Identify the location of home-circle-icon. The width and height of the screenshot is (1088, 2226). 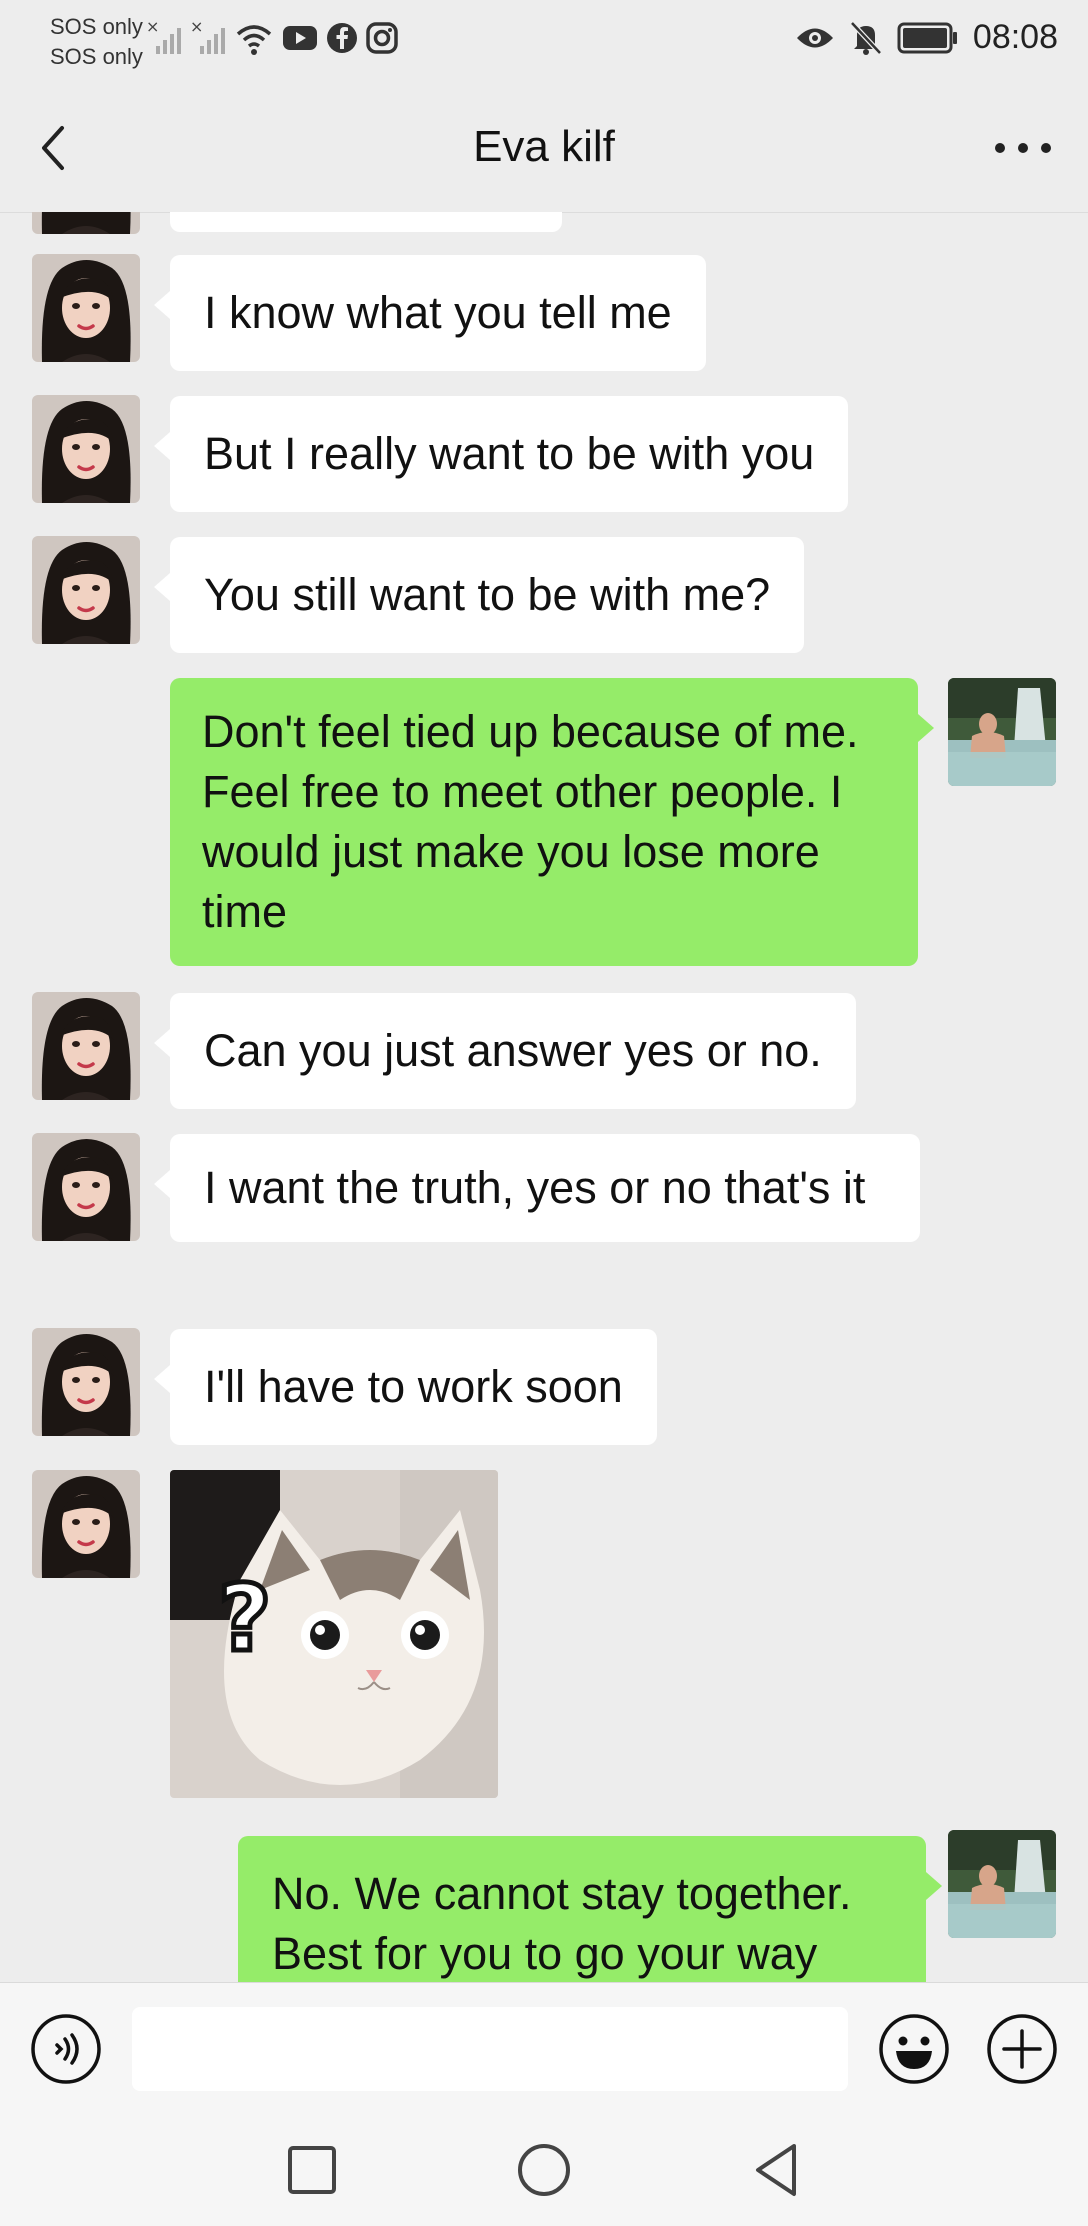
(544, 2170).